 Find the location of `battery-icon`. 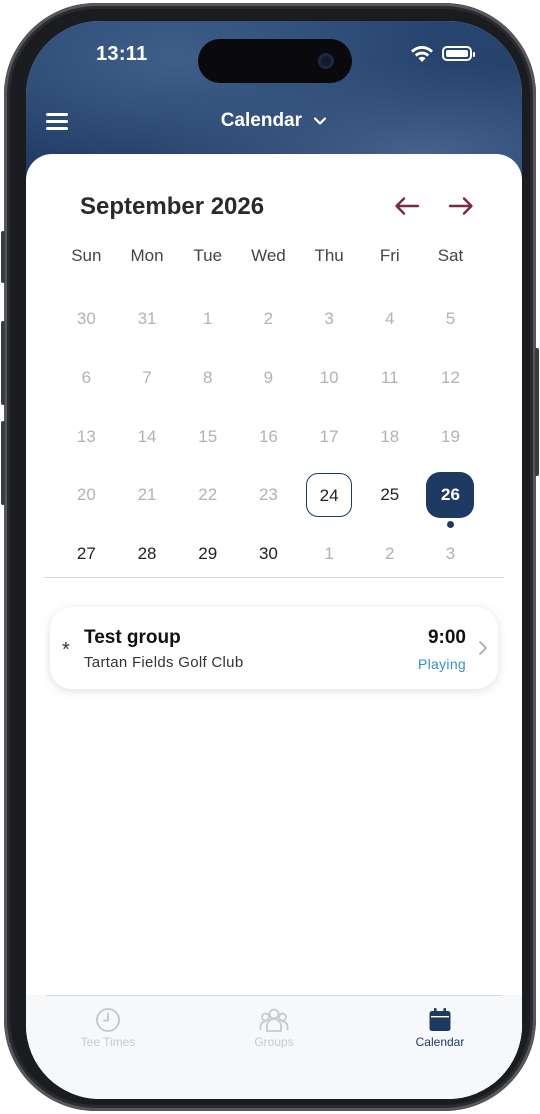

battery-icon is located at coordinates (458, 53).